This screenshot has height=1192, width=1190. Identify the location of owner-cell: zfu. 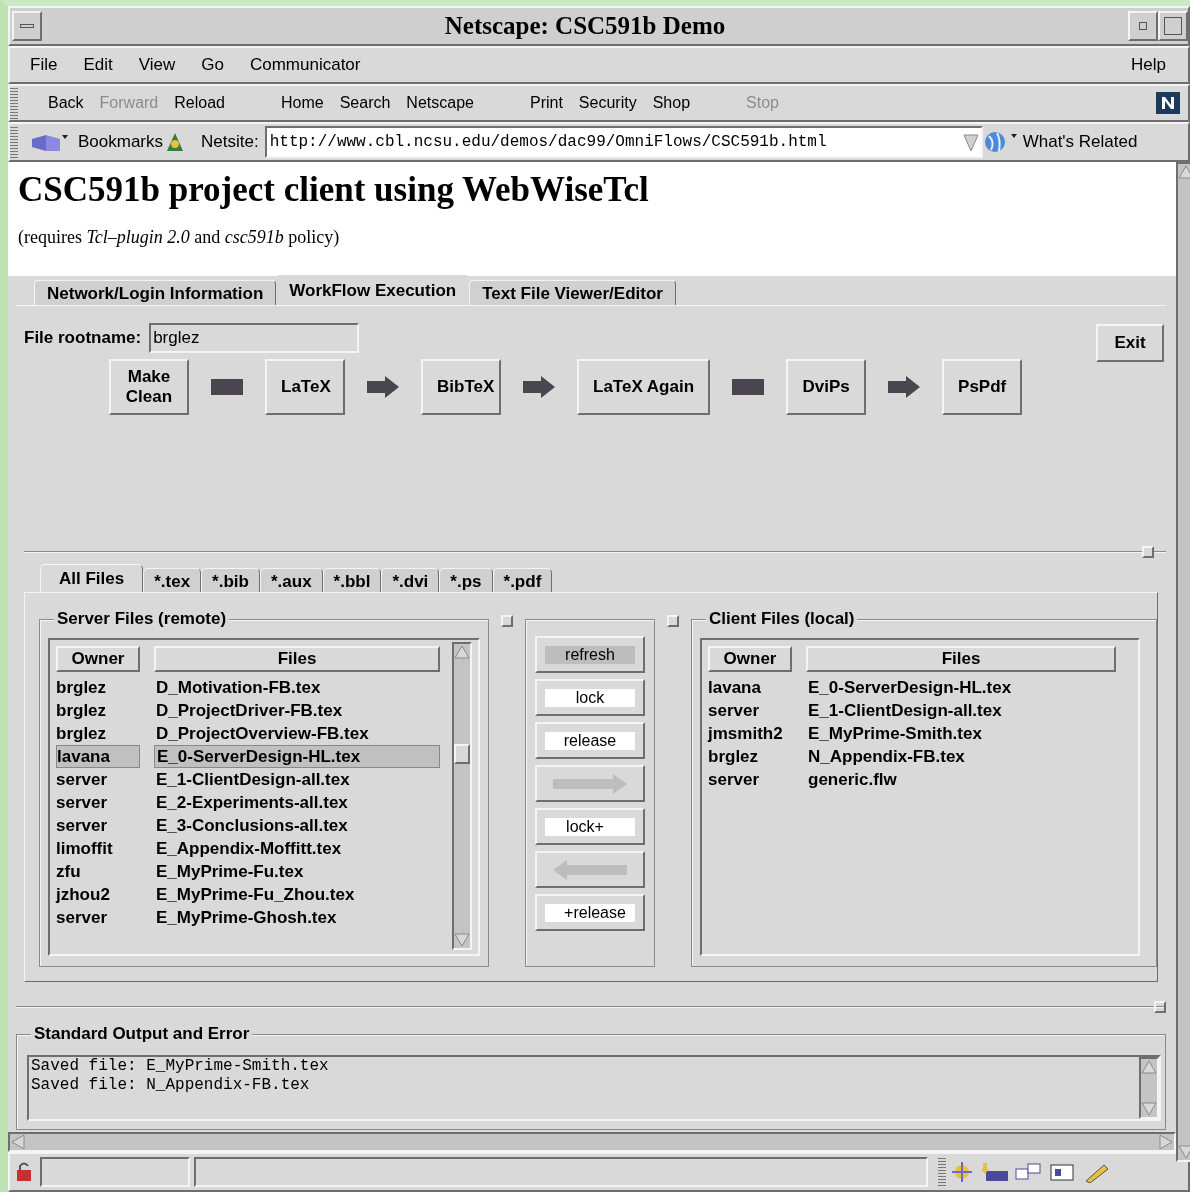
(98, 871).